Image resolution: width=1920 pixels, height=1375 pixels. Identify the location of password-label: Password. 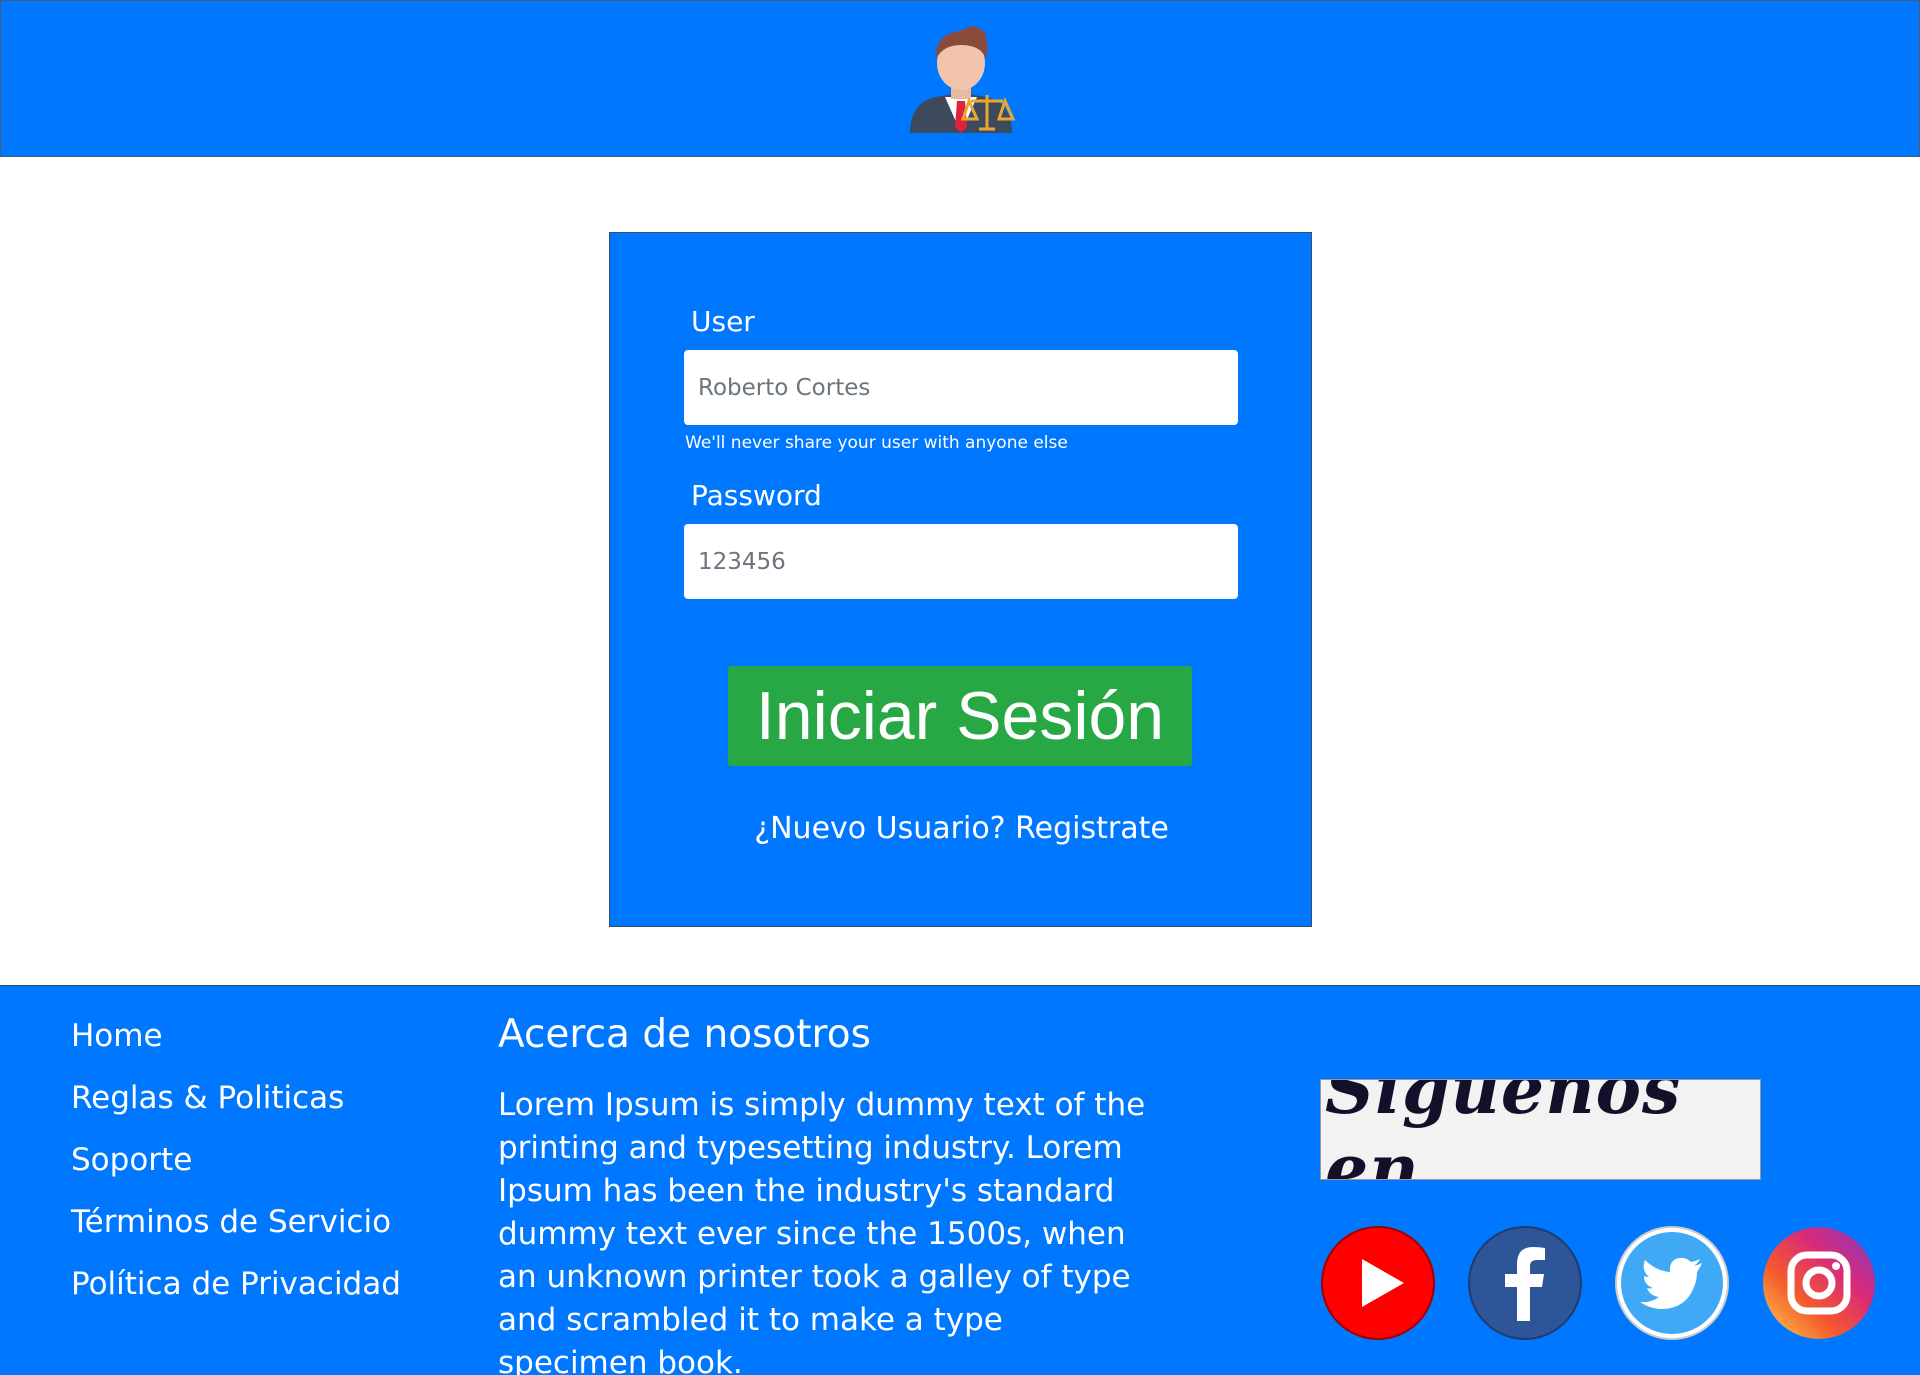
(756, 495).